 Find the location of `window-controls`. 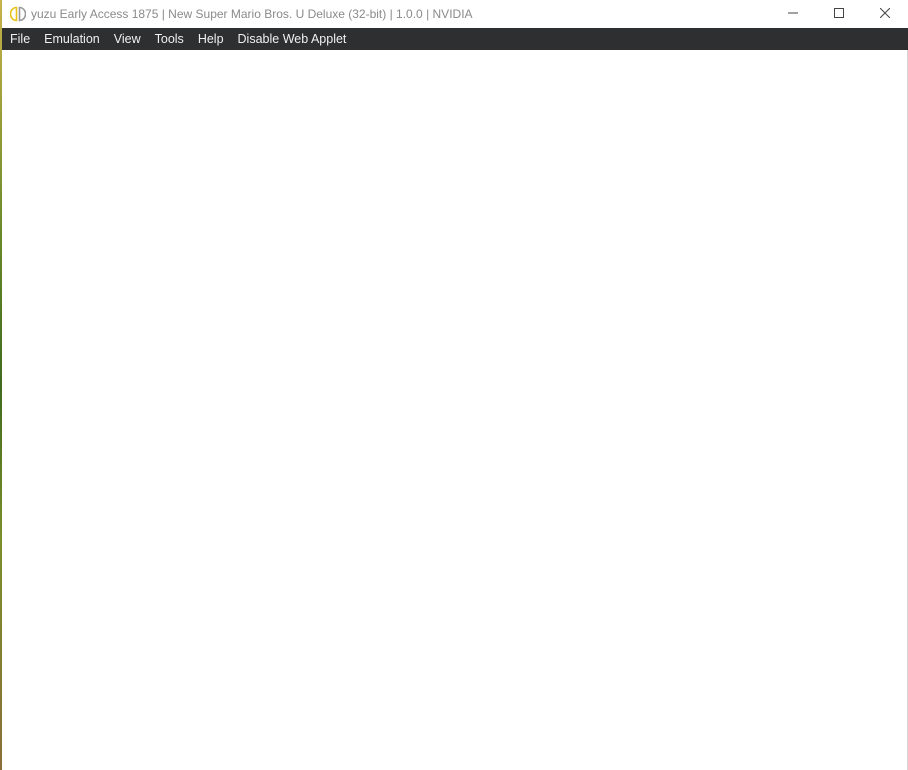

window-controls is located at coordinates (839, 14).